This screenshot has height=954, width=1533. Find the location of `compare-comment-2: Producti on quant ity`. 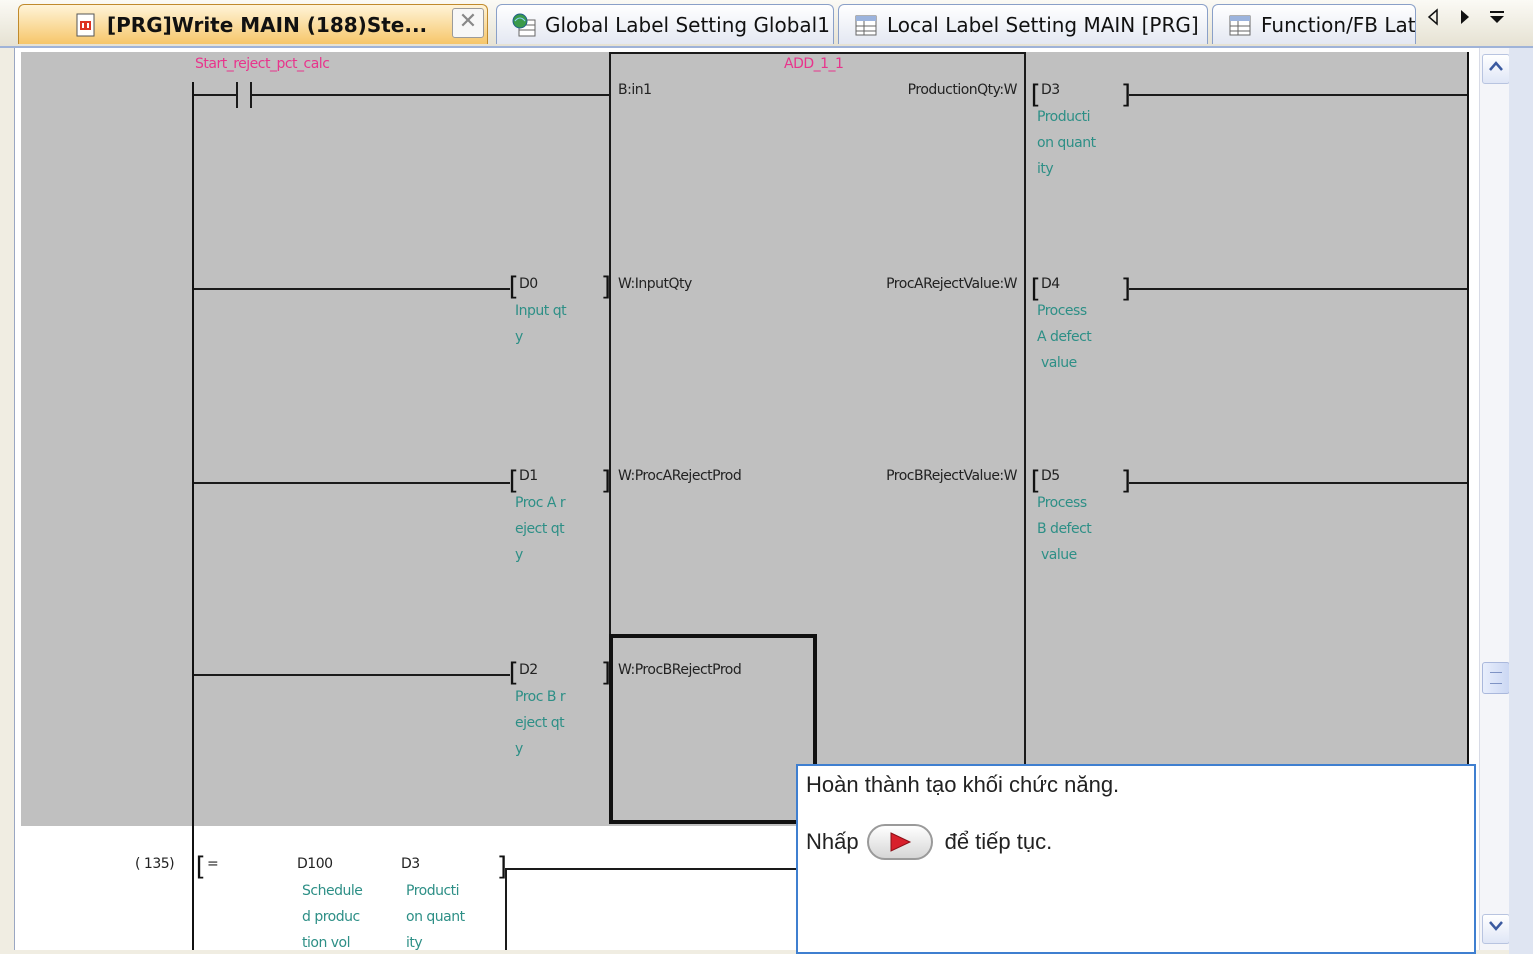

compare-comment-2: Producti on quant ity is located at coordinates (435, 916).